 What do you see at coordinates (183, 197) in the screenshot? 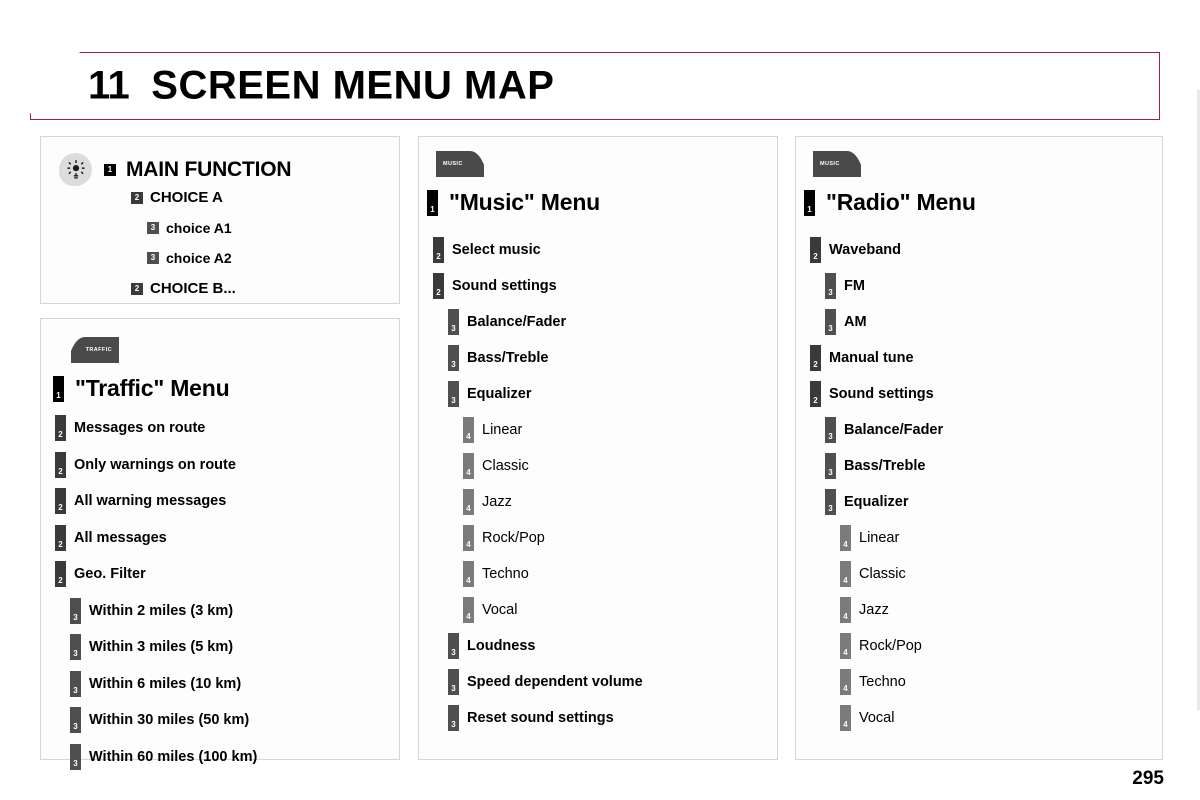
I see `legend-item: 2 CHOICE A` at bounding box center [183, 197].